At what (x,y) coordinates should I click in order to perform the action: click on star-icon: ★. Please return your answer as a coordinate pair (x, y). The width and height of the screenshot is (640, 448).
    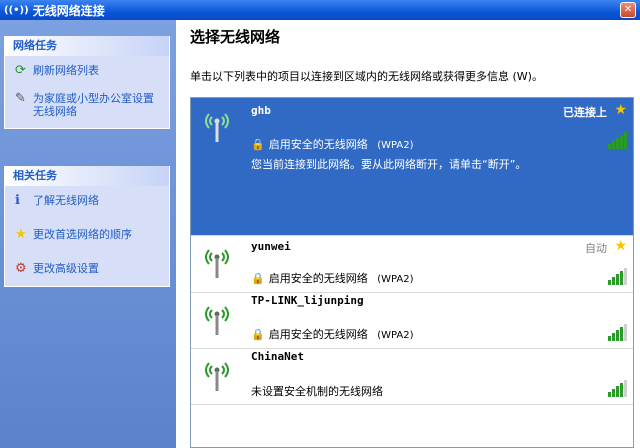
    Looking at the image, I should click on (21, 234).